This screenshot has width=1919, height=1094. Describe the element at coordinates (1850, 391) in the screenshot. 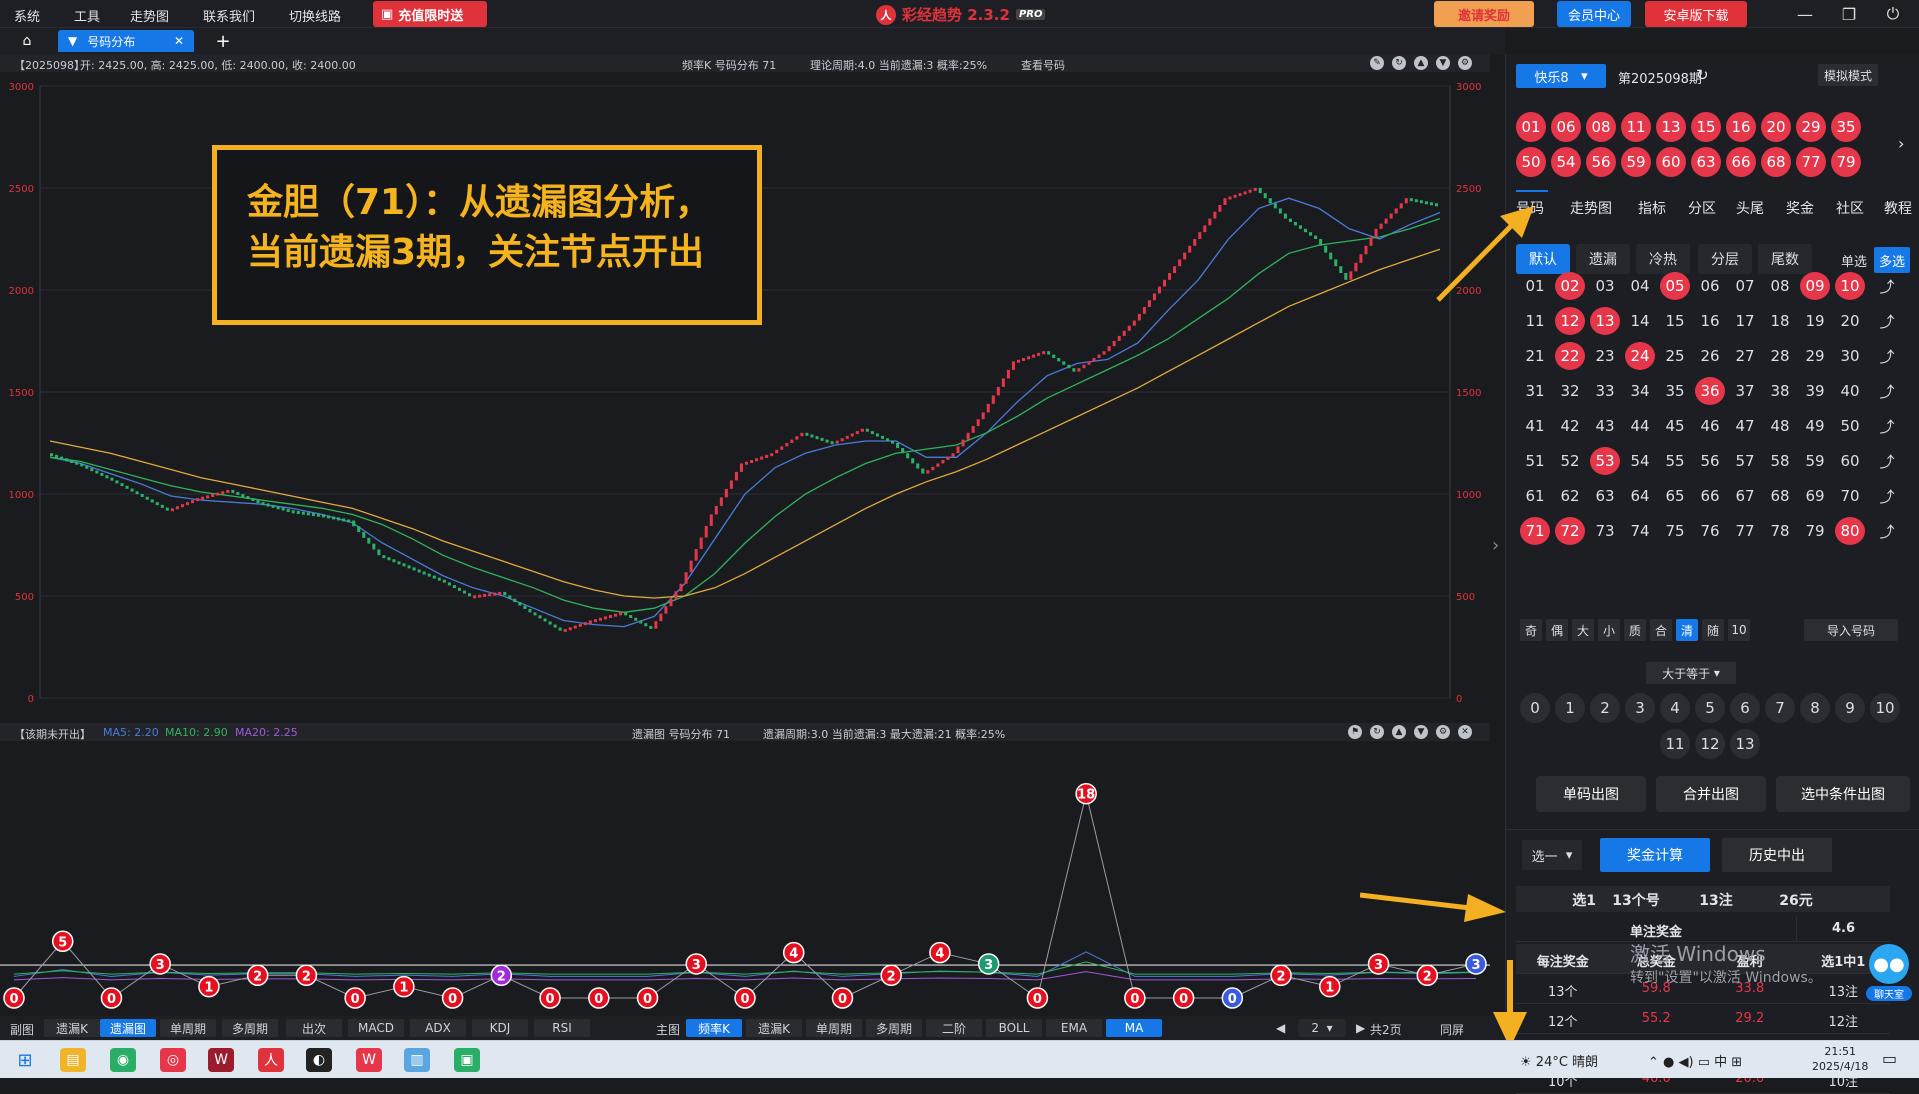

I see `number-cell: 40` at that location.